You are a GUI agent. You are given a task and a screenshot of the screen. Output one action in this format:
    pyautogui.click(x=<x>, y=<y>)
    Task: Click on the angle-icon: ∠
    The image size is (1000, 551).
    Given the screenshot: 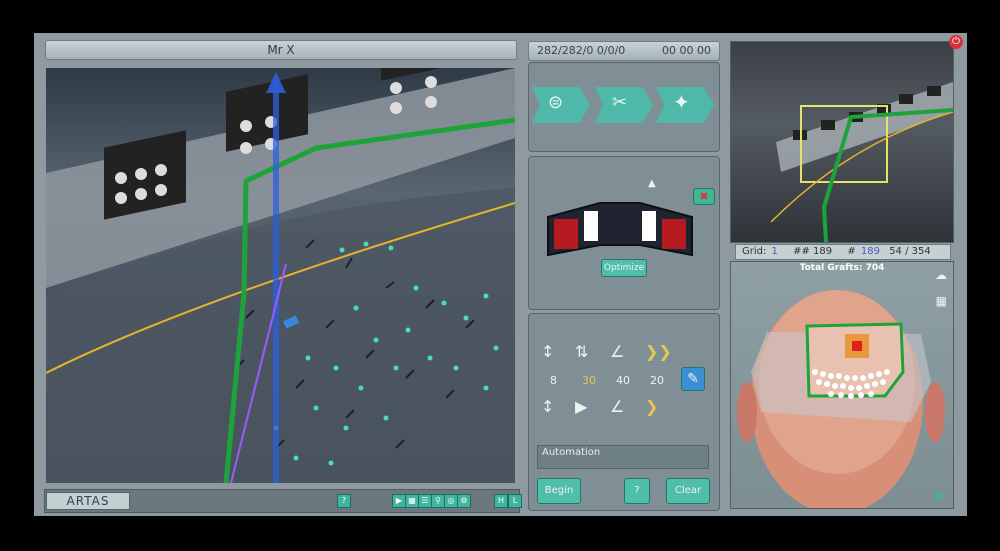 What is the action you would take?
    pyautogui.click(x=617, y=351)
    